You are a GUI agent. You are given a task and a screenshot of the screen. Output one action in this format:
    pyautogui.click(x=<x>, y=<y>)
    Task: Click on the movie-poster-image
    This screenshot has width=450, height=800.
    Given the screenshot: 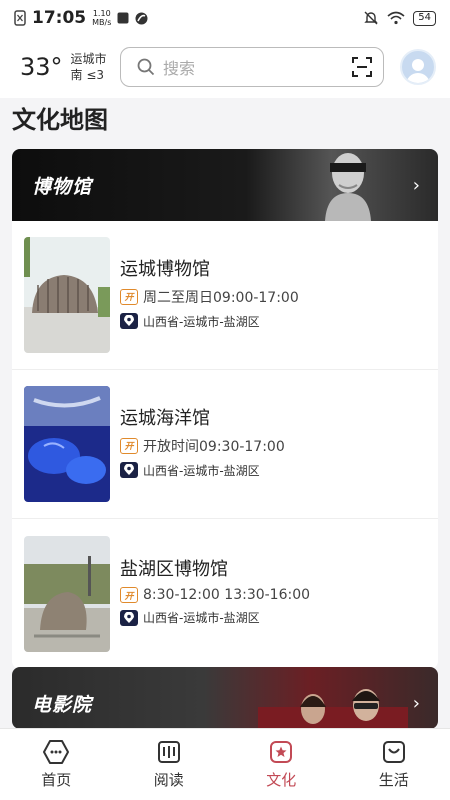 What is the action you would take?
    pyautogui.click(x=333, y=709)
    